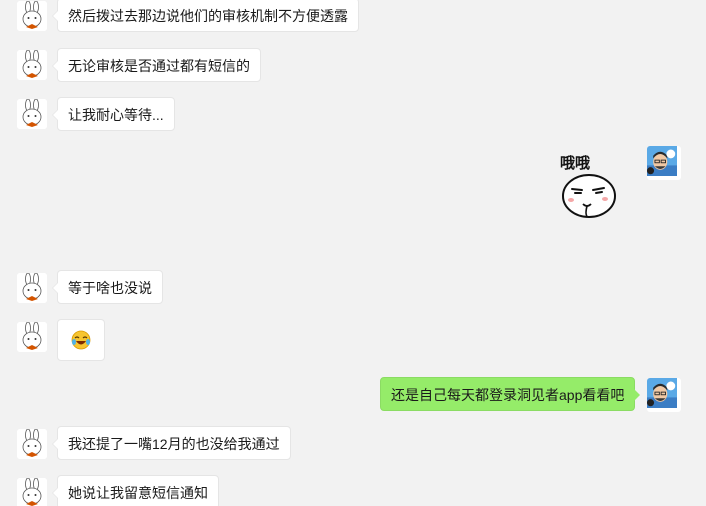 This screenshot has width=706, height=506. Describe the element at coordinates (135, 490) in the screenshot. I see `message-bubble: 她说让我留意短信通知` at that location.